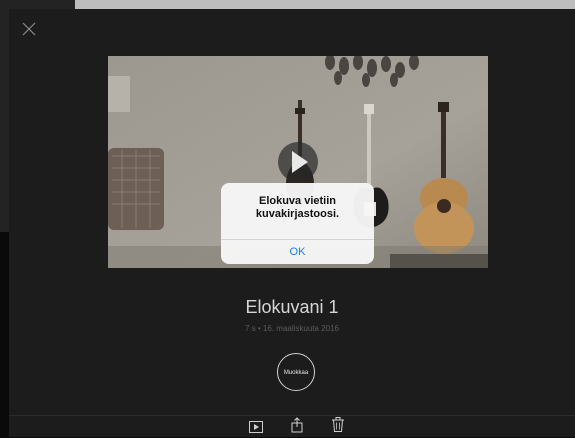  I want to click on edit-button: Muokkaa, so click(296, 372).